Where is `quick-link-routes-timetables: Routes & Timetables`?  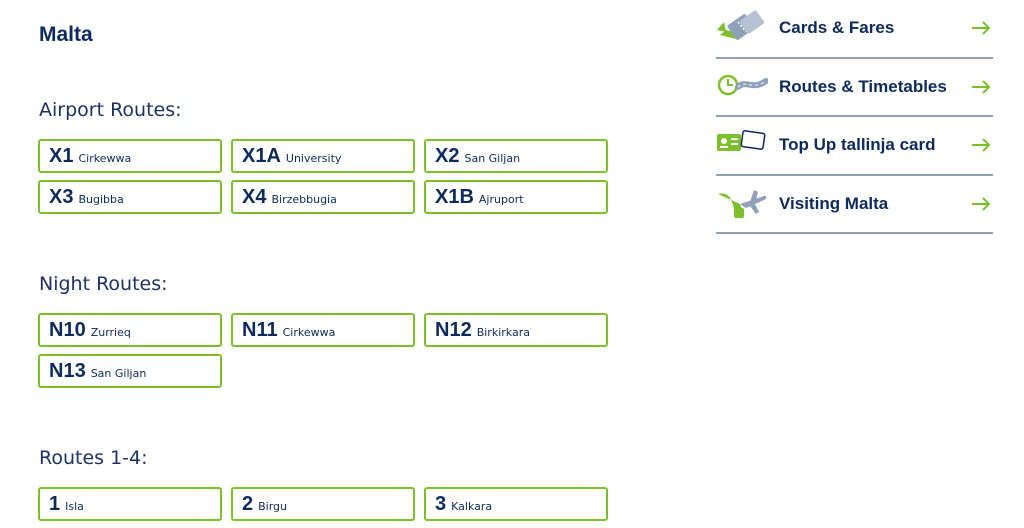 quick-link-routes-timetables: Routes & Timetables is located at coordinates (854, 88).